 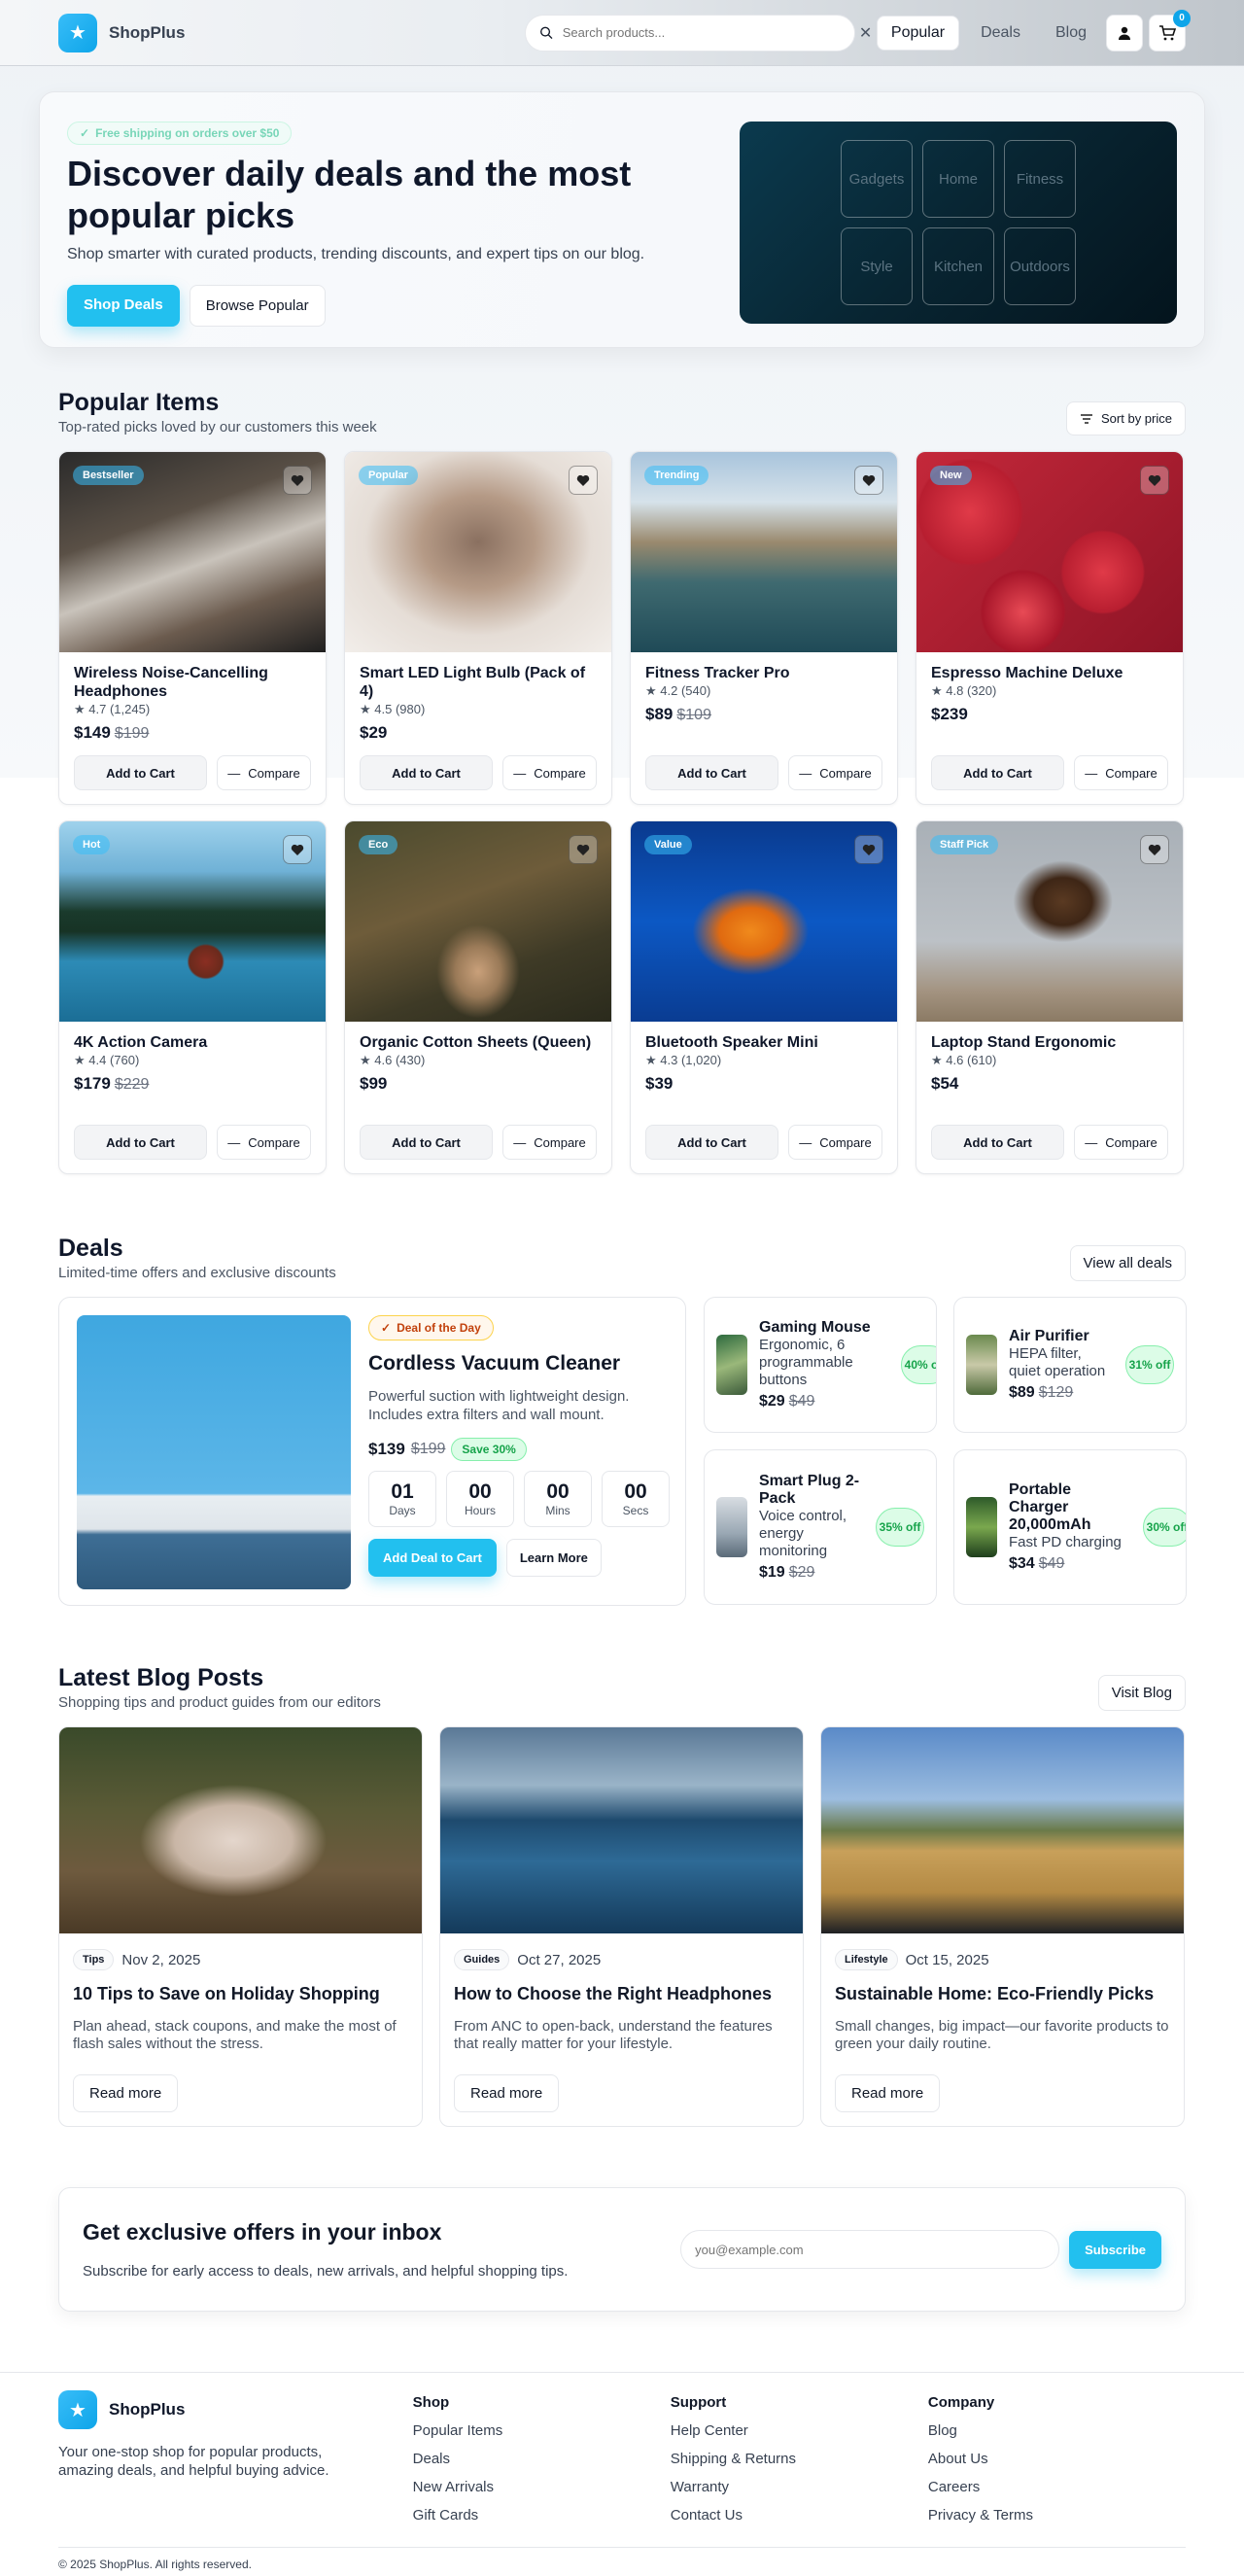 What do you see at coordinates (877, 266) in the screenshot?
I see `category-tile: Style` at bounding box center [877, 266].